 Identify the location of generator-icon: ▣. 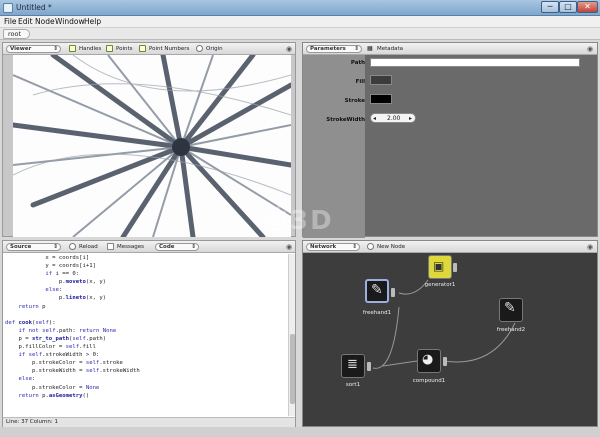
(439, 266).